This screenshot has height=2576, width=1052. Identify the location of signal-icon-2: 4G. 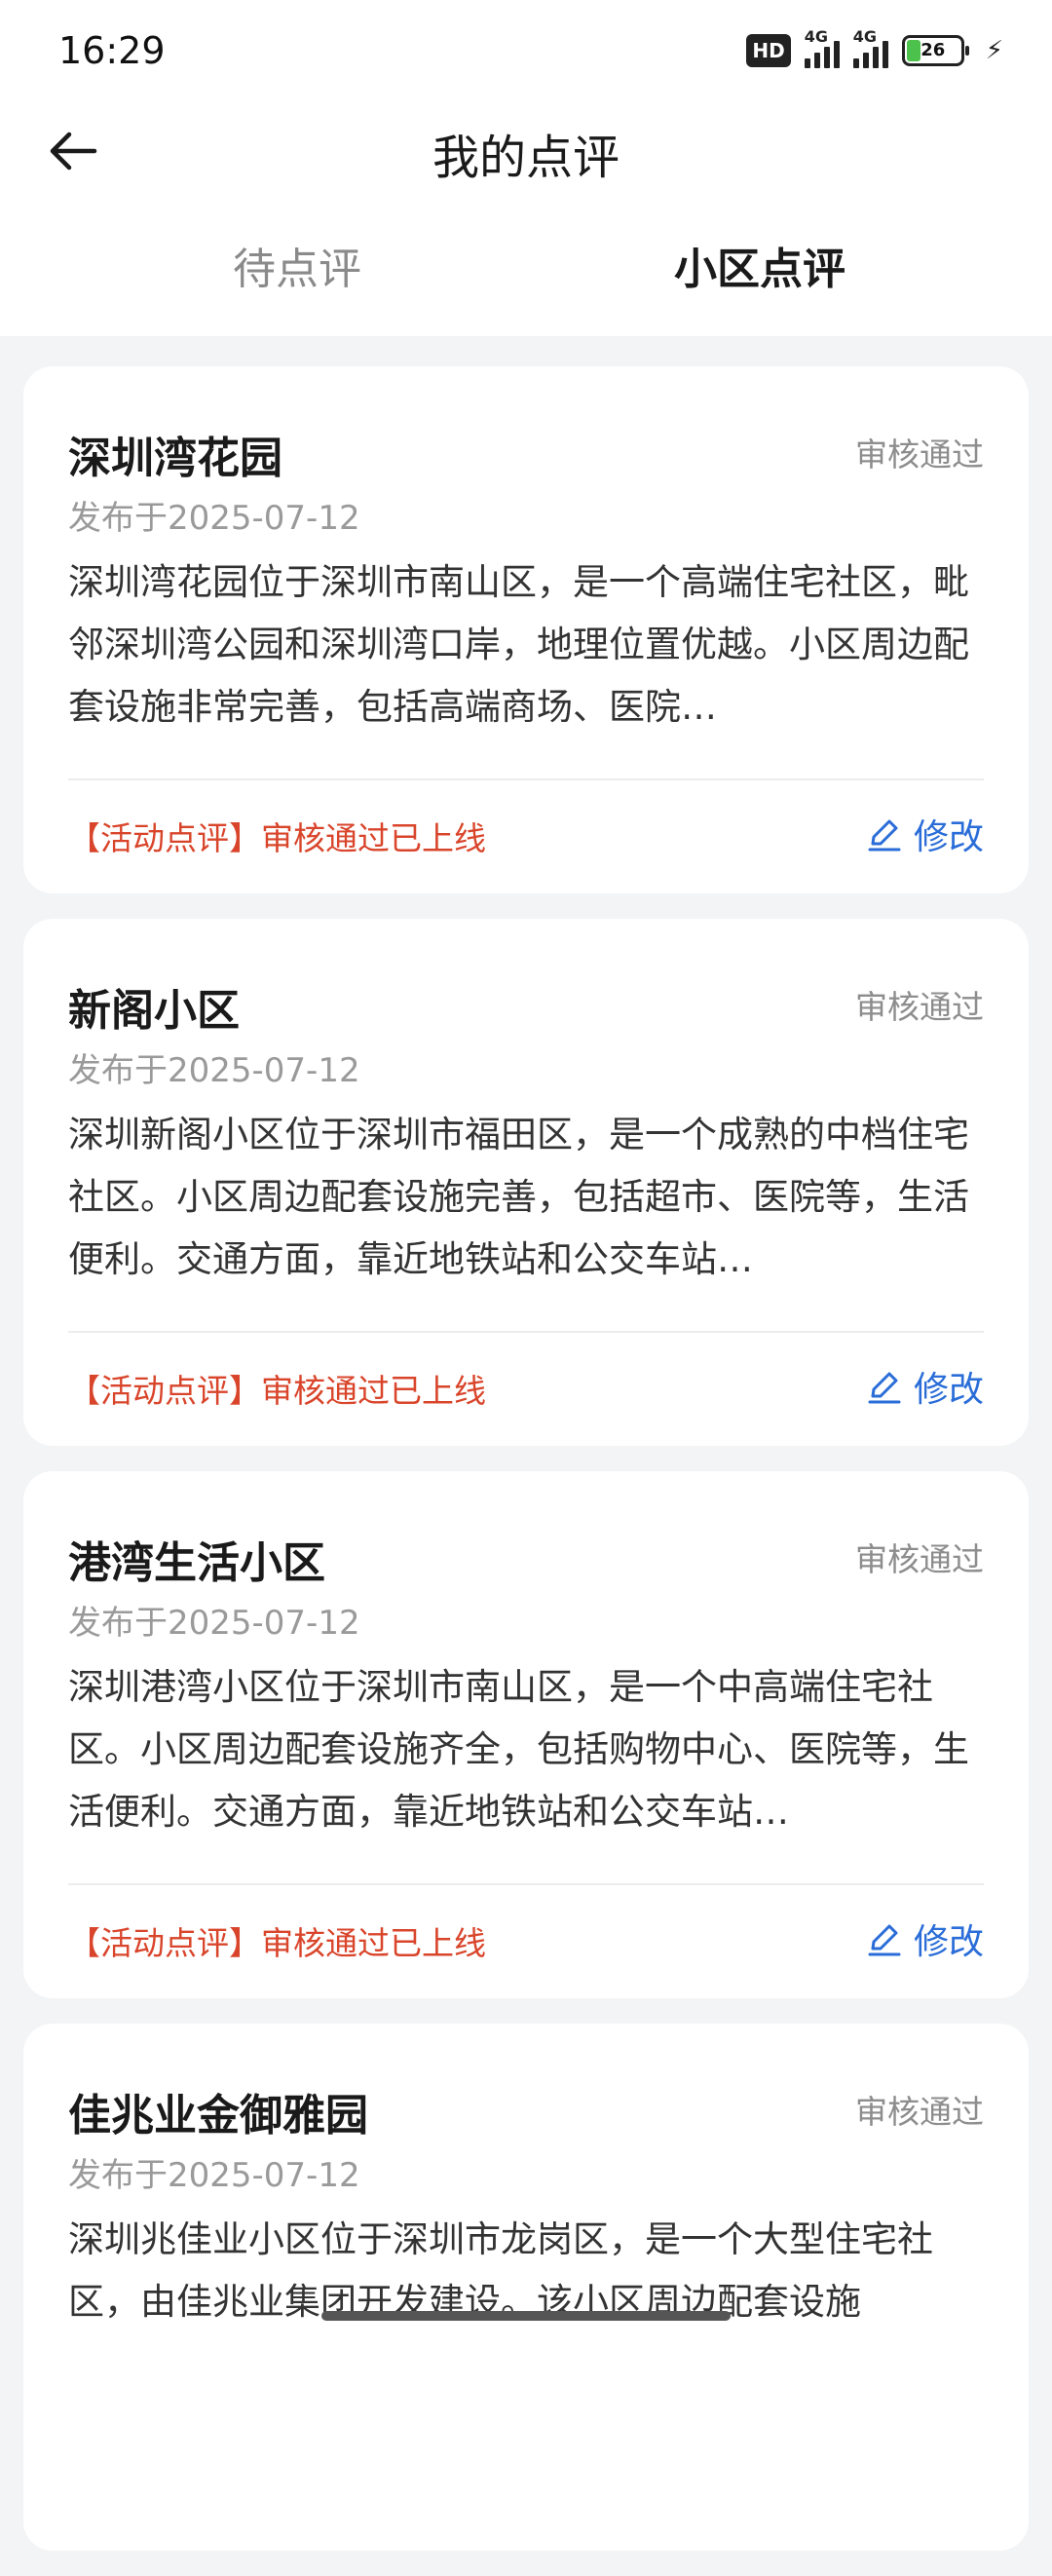
(870, 47).